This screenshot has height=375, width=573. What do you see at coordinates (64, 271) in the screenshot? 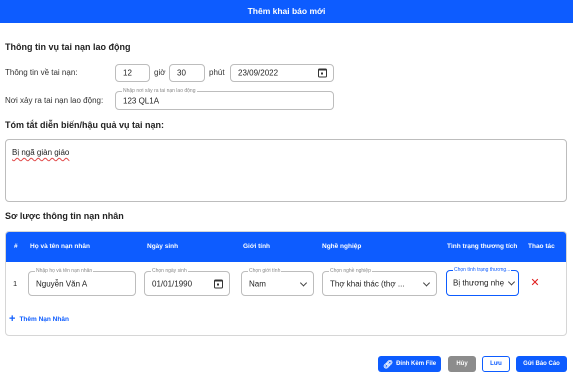
I see `victim-name-float-label: Nhập họ và tên nạn nhân` at bounding box center [64, 271].